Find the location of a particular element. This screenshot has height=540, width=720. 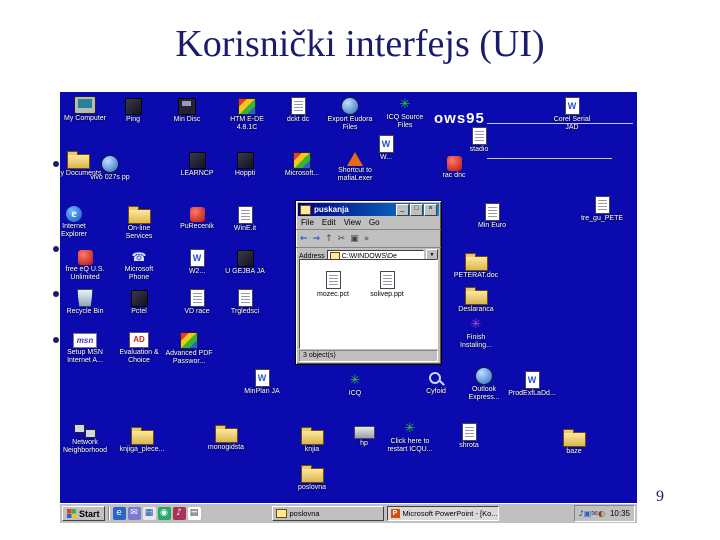

desktop-icon-recycle-bin: Recycle Bin is located at coordinates (85, 302).